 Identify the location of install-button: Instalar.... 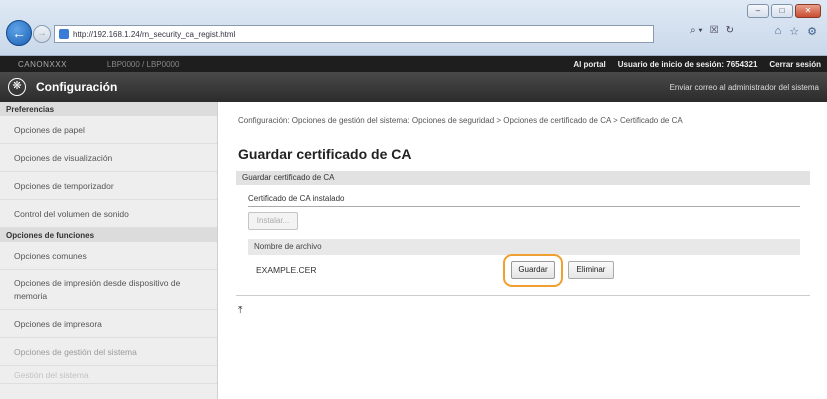
(273, 221).